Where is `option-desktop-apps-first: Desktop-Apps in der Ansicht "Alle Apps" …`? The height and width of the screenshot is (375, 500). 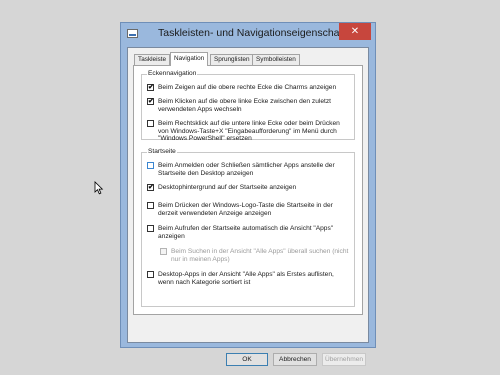
option-desktop-apps-first: Desktop-Apps in der Ansicht "Alle Apps" … is located at coordinates (248, 279).